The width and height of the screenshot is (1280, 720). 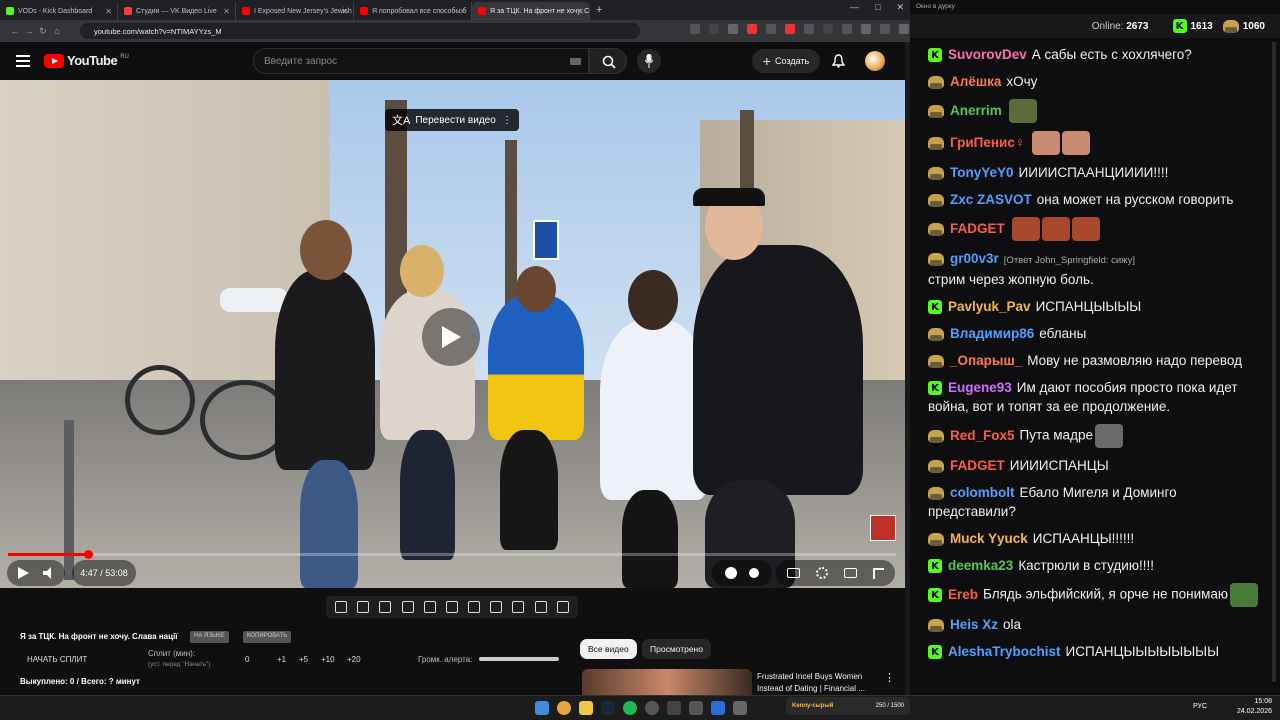 What do you see at coordinates (1200, 706) in the screenshot?
I see `language-indicator: РУС` at bounding box center [1200, 706].